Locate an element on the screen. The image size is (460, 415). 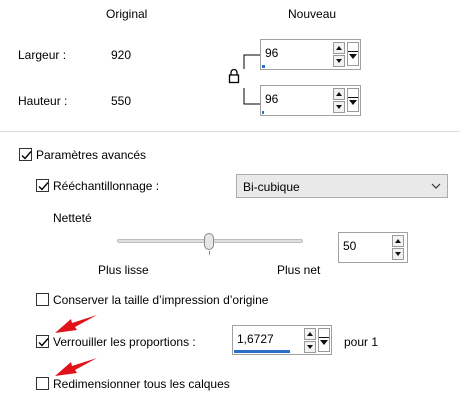
width-unit-dropdown is located at coordinates (353, 54).